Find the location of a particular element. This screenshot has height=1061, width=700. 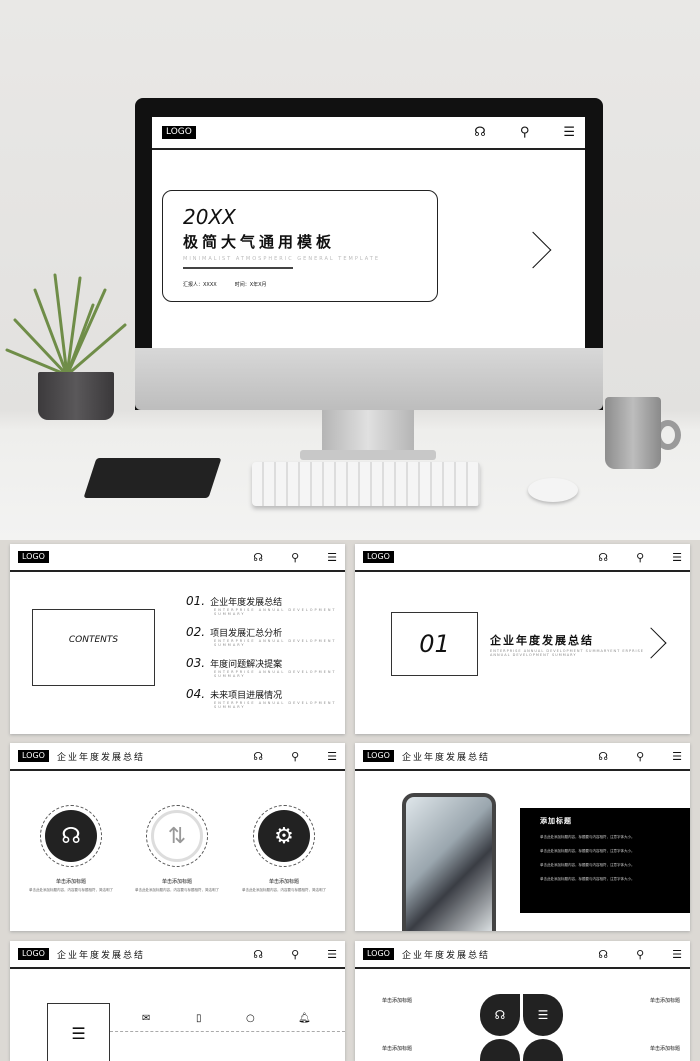

time: 时间：X年X月 is located at coordinates (250, 284).